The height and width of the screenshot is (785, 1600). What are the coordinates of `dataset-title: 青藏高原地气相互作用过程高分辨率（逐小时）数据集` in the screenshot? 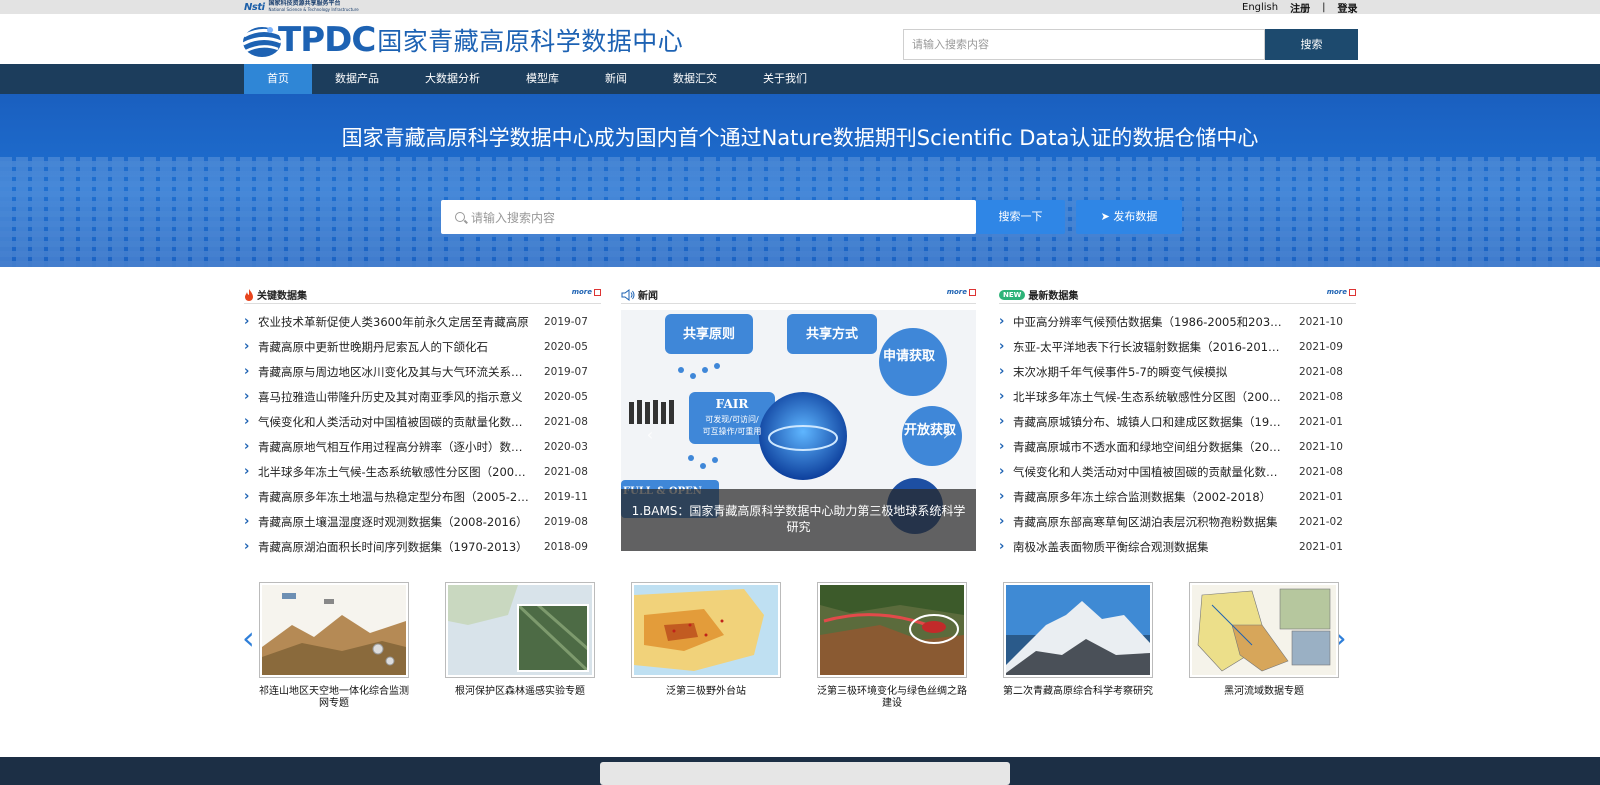 It's located at (394, 447).